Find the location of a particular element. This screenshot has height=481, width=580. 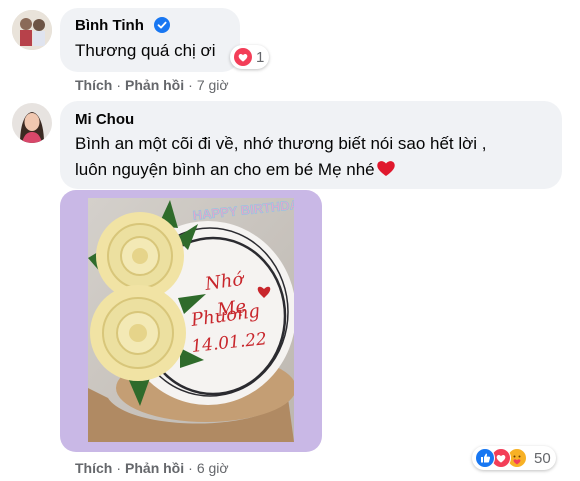

comment-actions: Thích · Phản hồi · 6 giờ is located at coordinates (152, 468).